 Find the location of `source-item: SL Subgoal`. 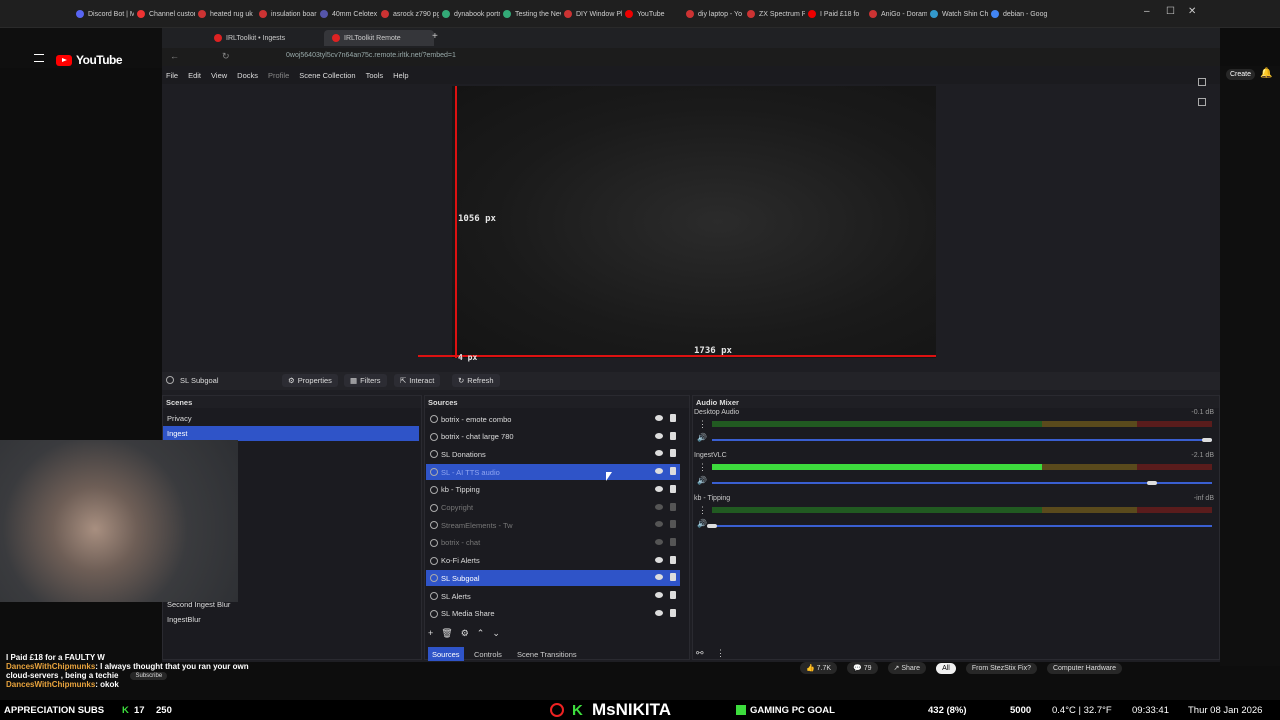

source-item: SL Subgoal is located at coordinates (553, 578).